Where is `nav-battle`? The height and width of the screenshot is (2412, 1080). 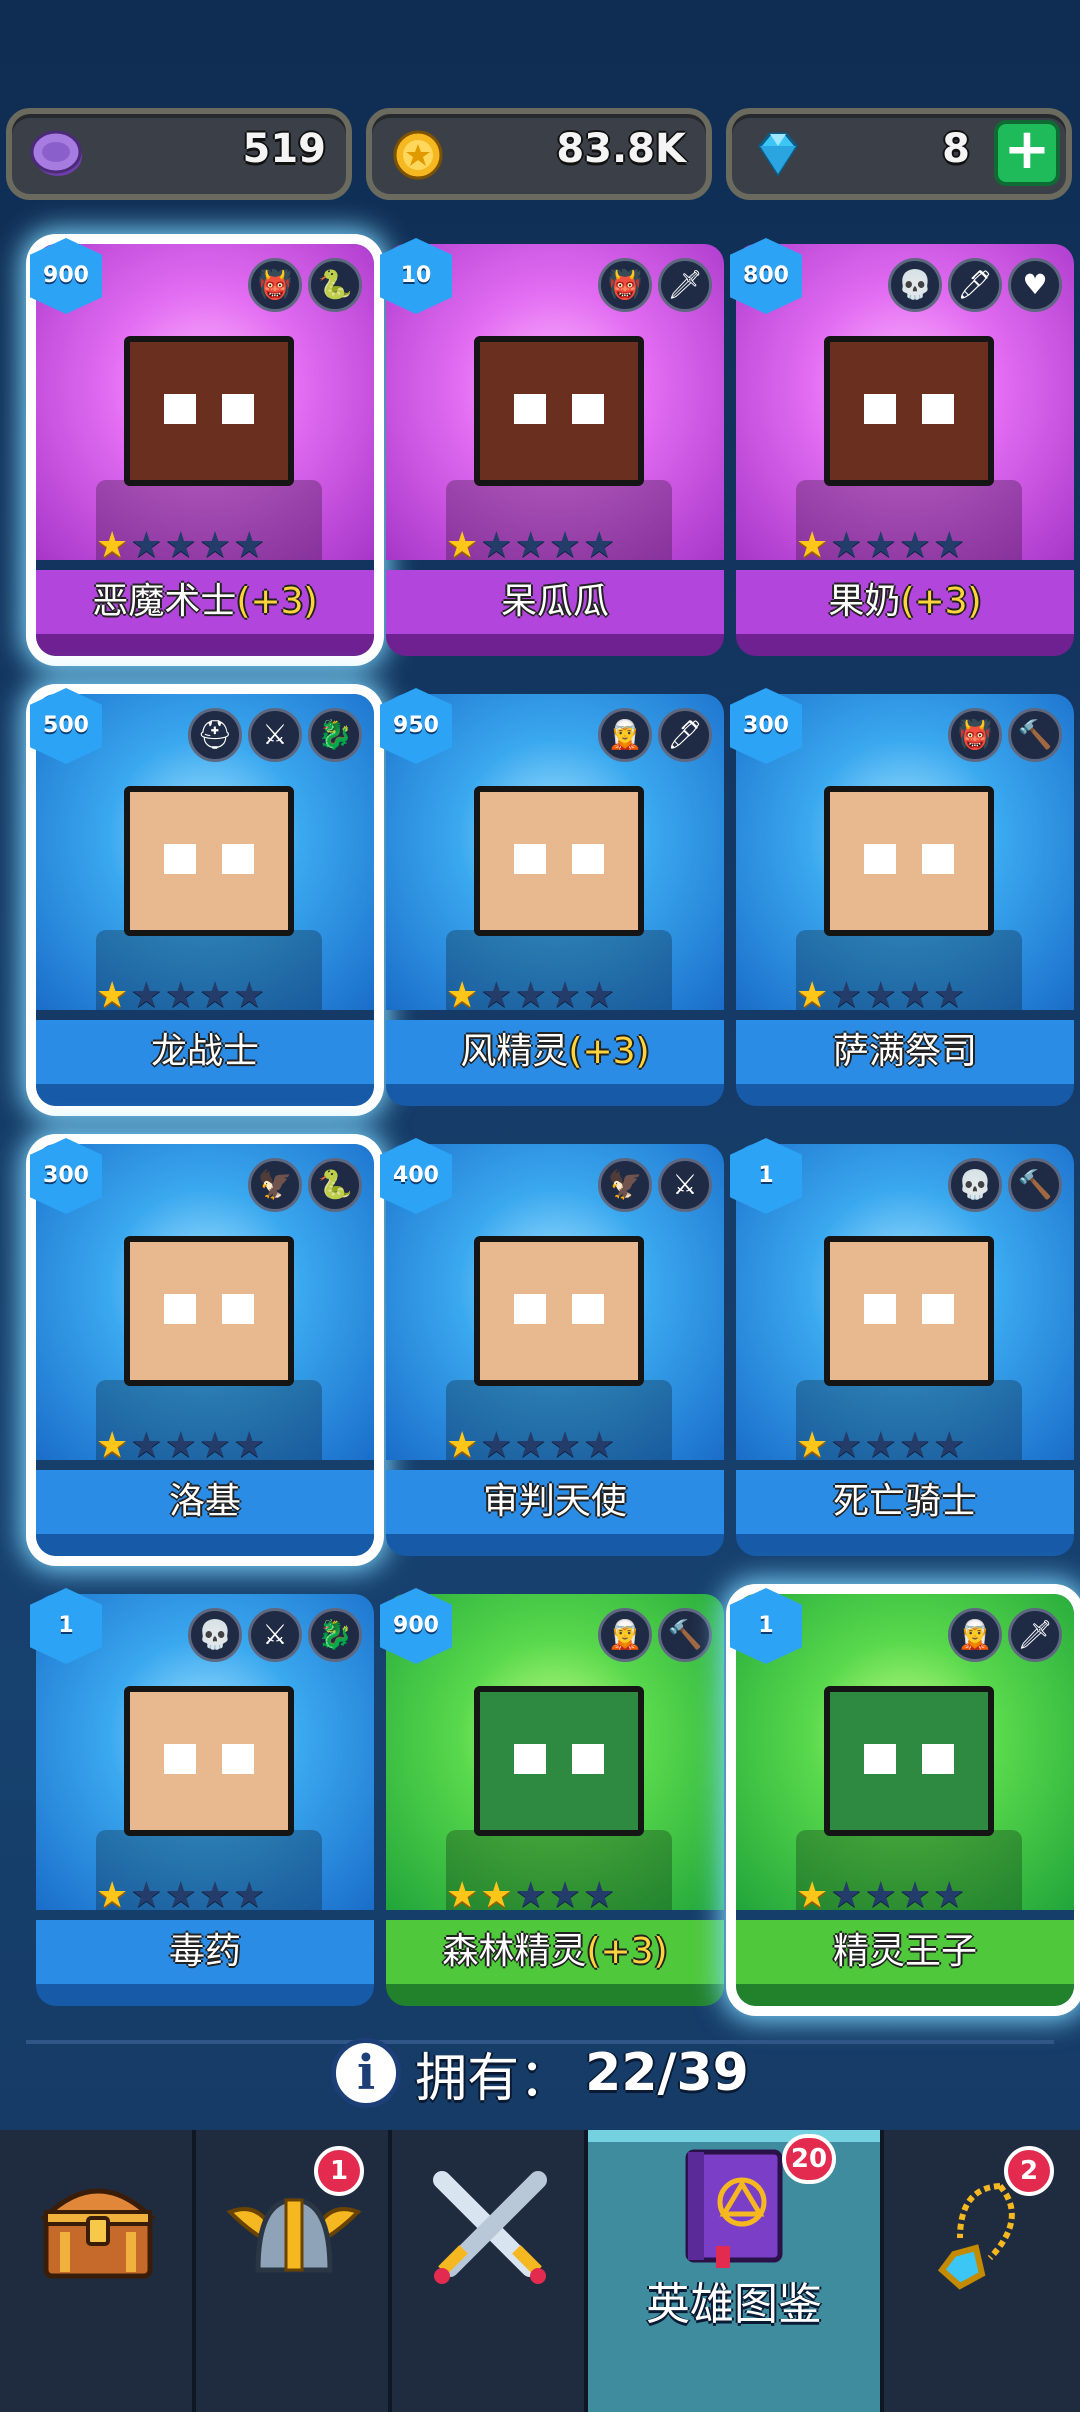
nav-battle is located at coordinates (490, 2271).